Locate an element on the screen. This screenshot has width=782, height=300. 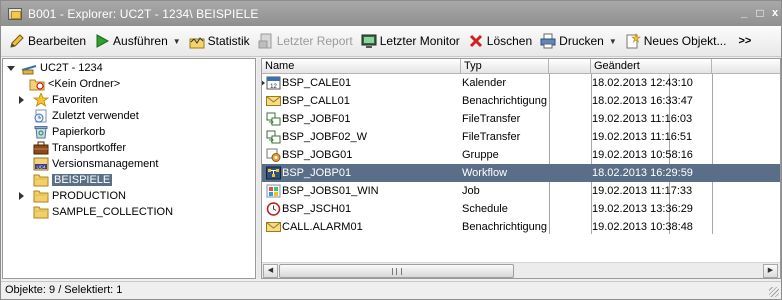
tree-item-transportkoffer: Transportkoffer is located at coordinates (79, 148).